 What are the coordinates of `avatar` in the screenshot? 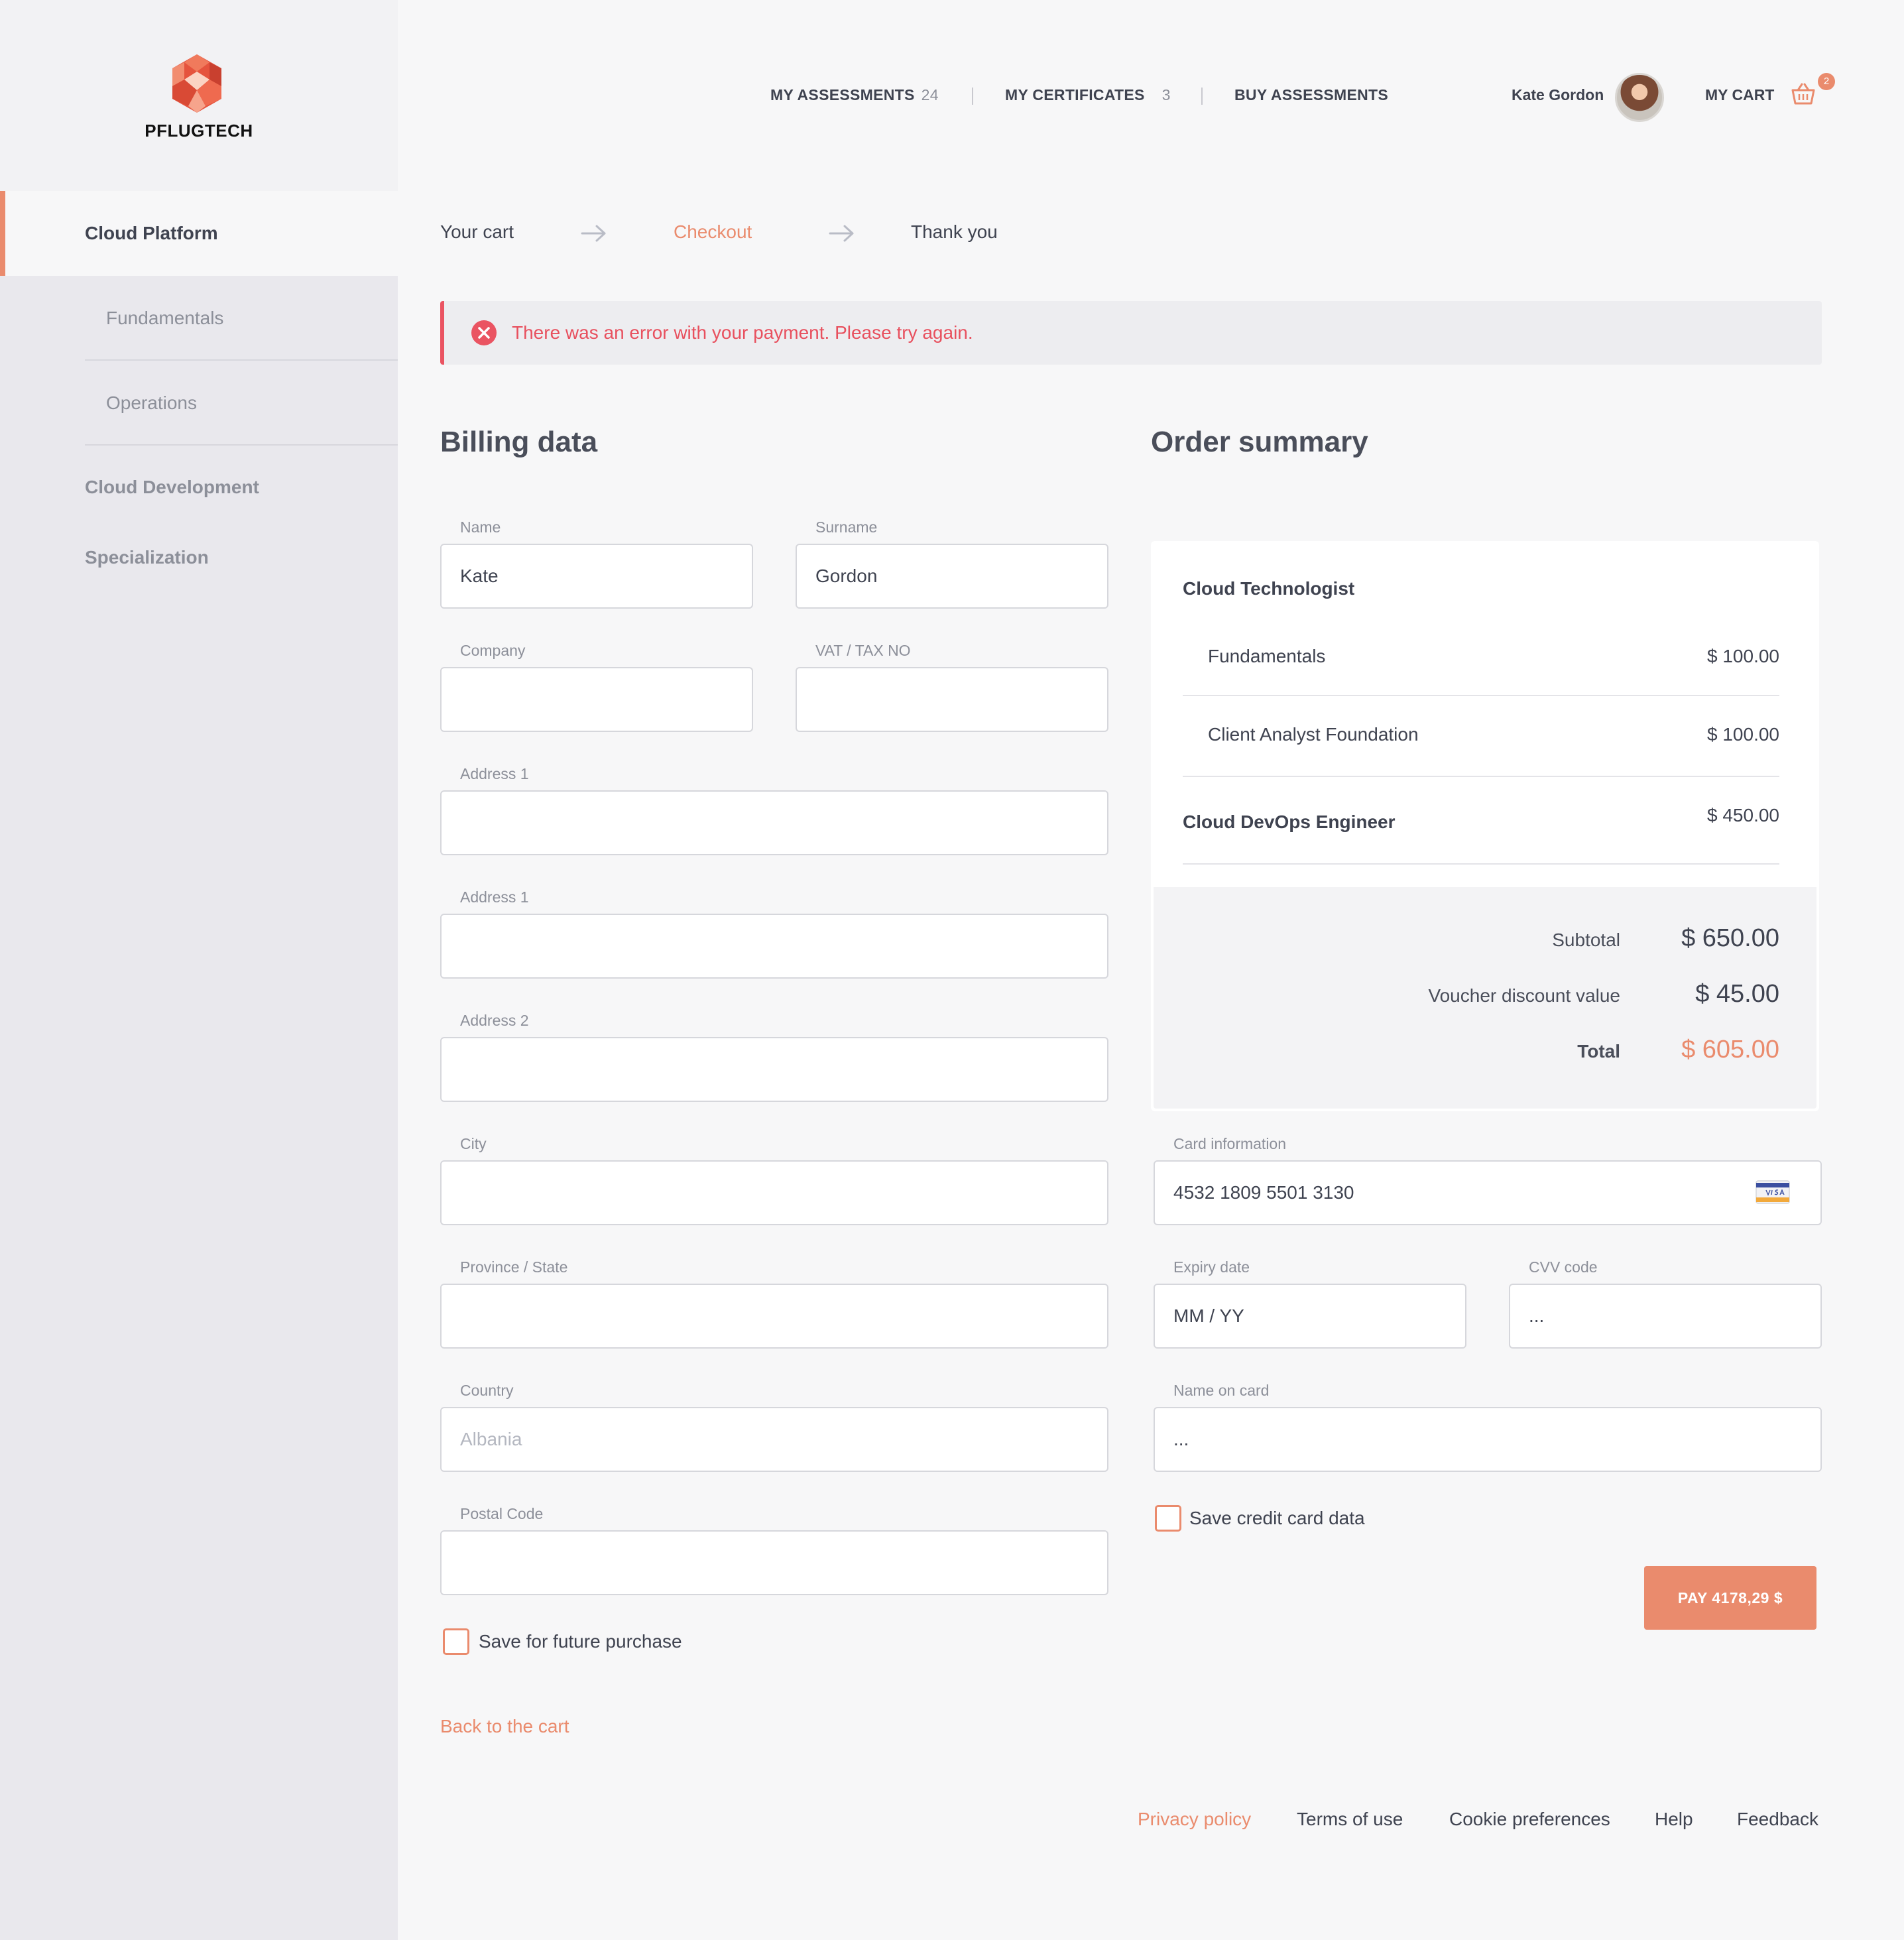 It's located at (1639, 97).